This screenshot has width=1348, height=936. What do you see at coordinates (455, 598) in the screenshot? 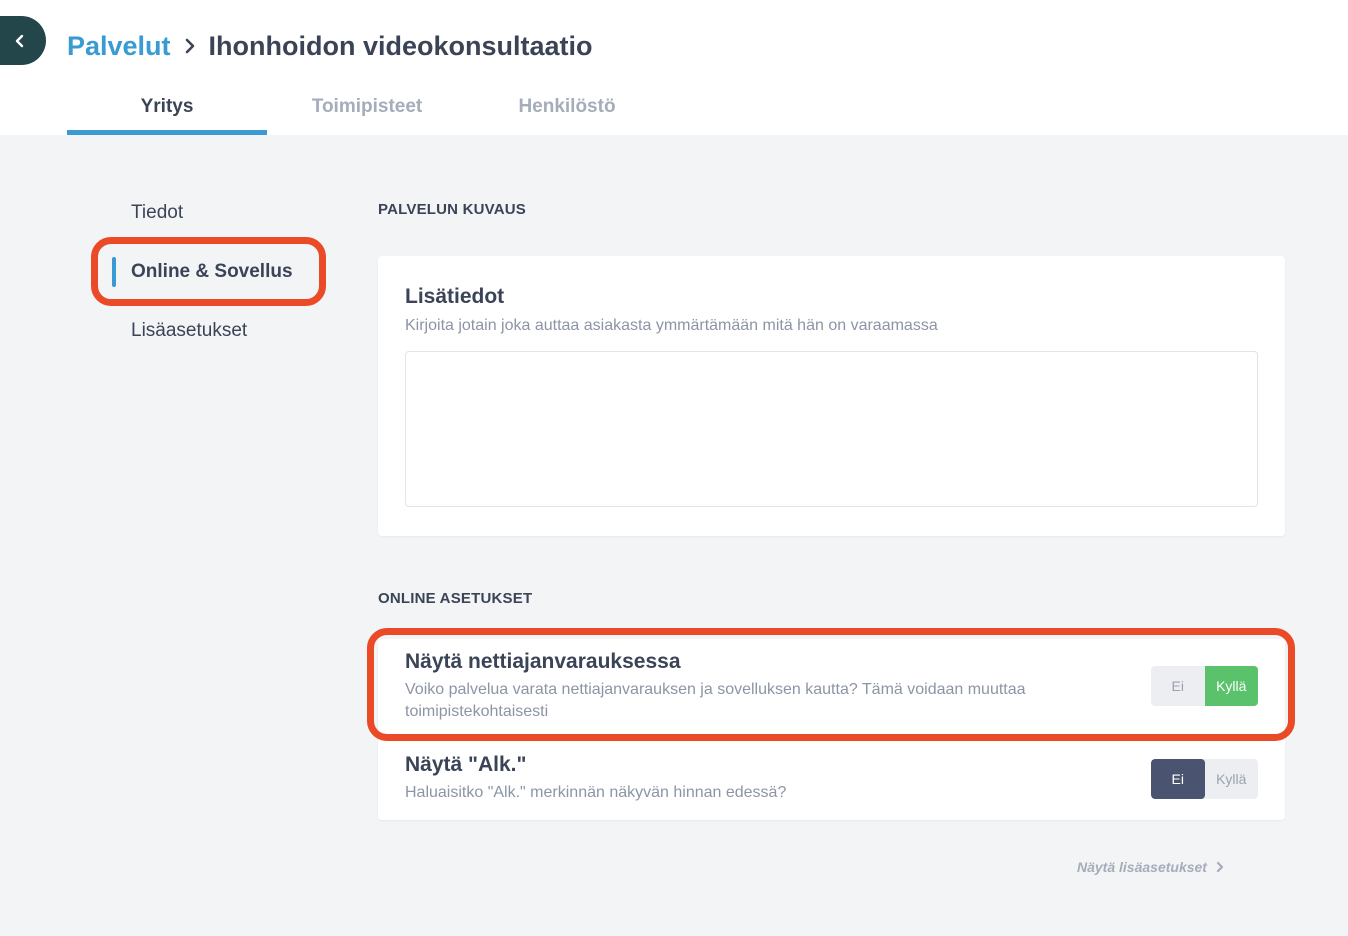
I see `section-heading-online-asetukset: ONLINE ASETUKSET` at bounding box center [455, 598].